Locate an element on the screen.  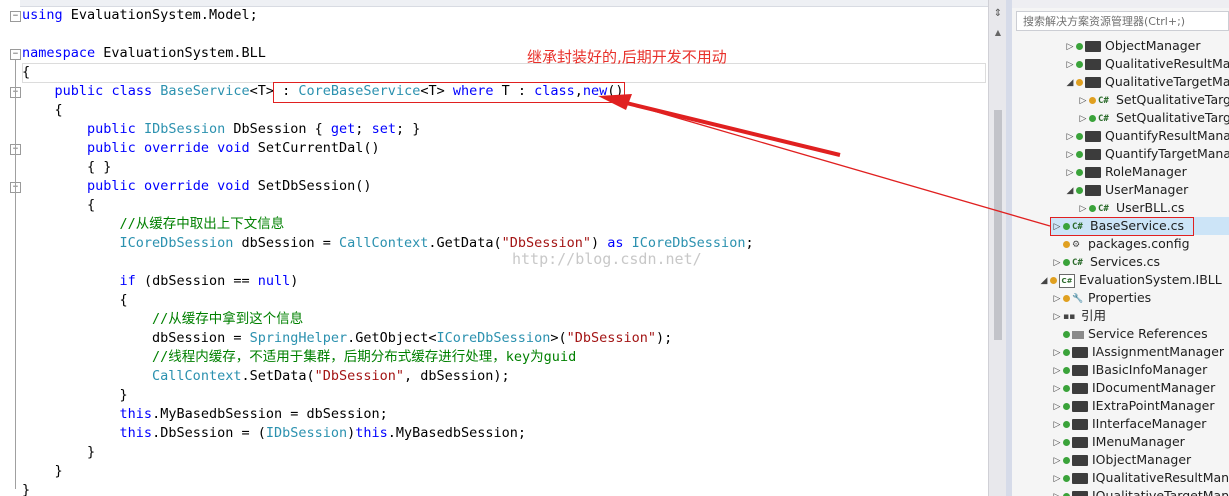
arrow-shaft is located at coordinates (729, 128).